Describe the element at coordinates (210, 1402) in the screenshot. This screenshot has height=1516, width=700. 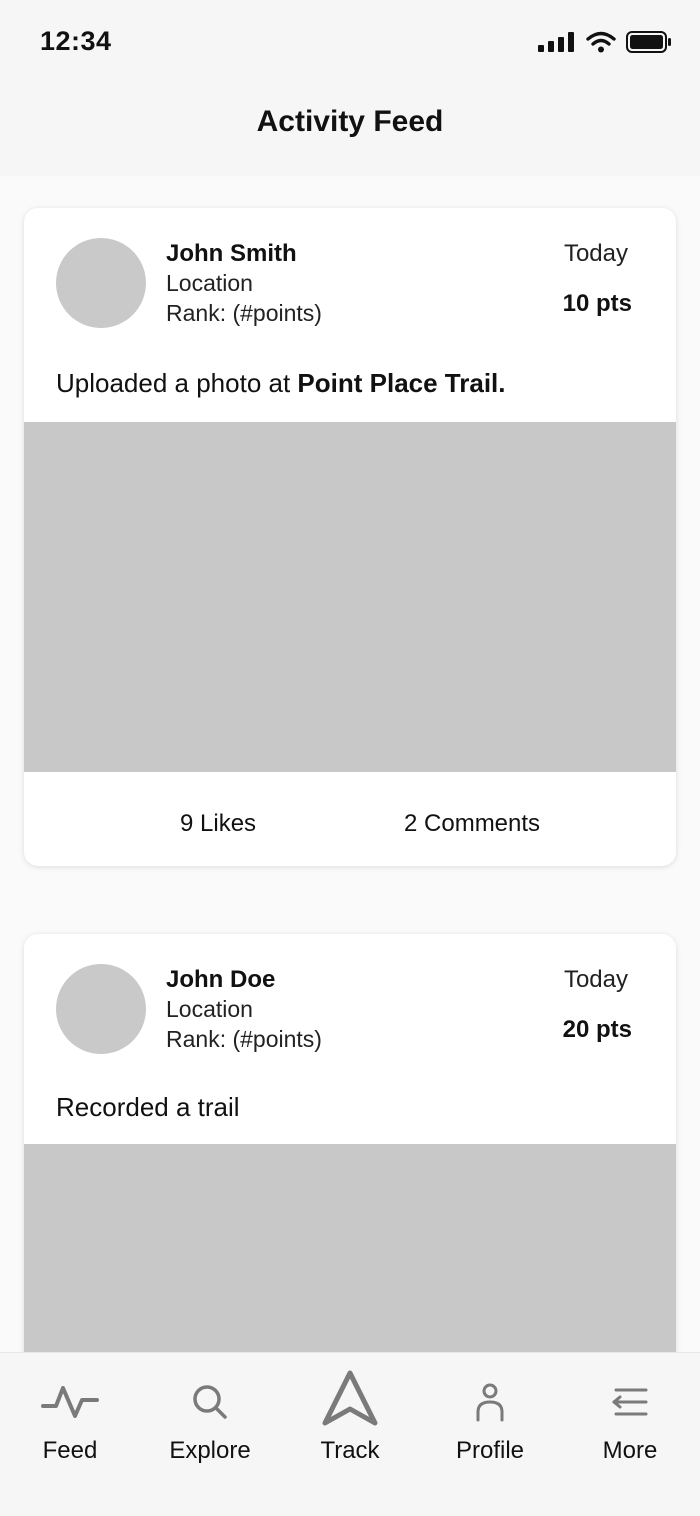
I see `search-icon` at that location.